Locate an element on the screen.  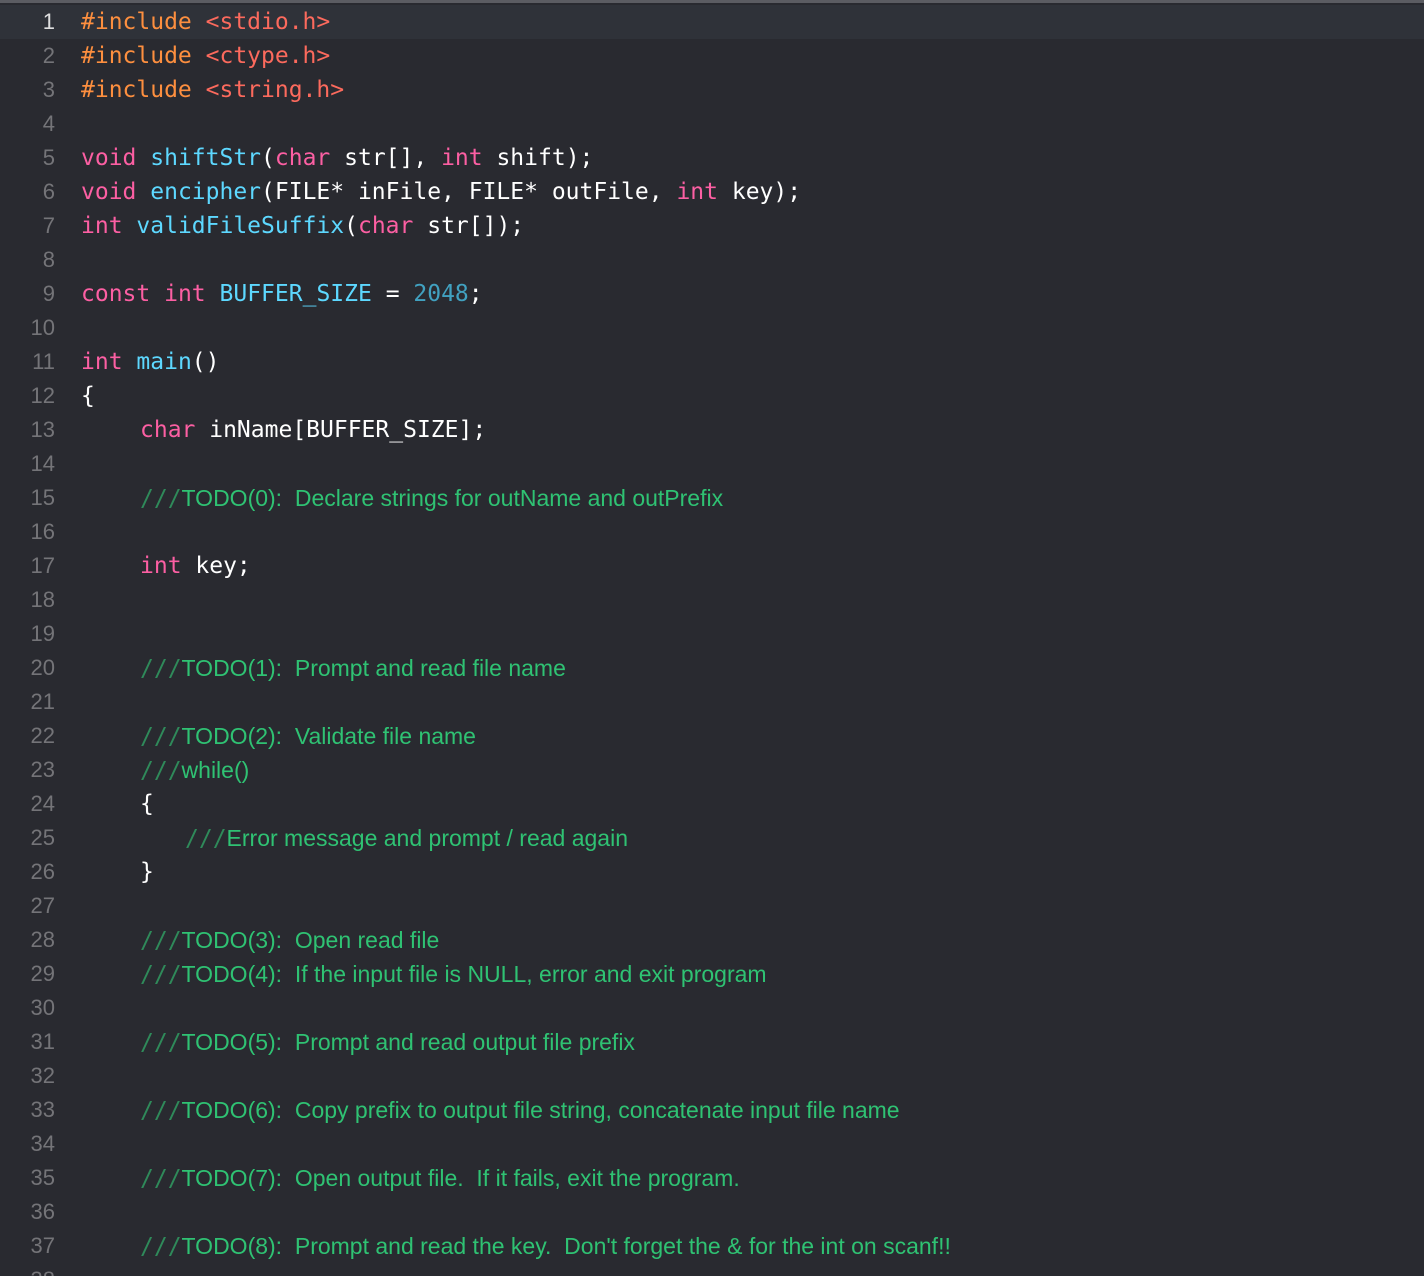
code-text: ///TODO(3): Open read file is located at coordinates (289, 940).